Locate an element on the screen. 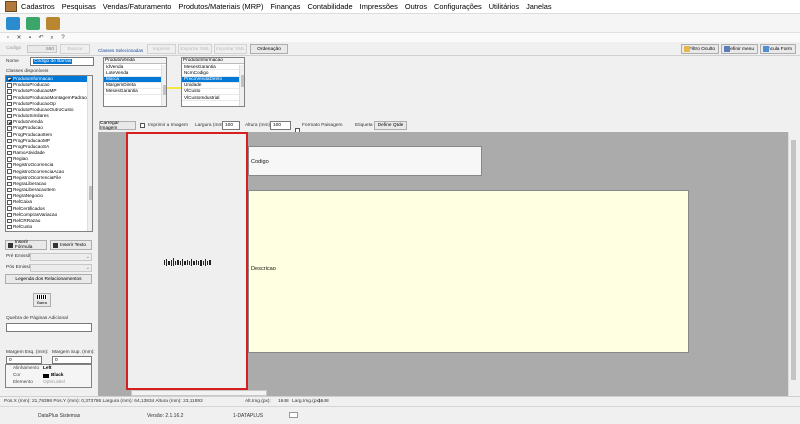 This screenshot has width=800, height=424. largura-input: 100 is located at coordinates (231, 125).